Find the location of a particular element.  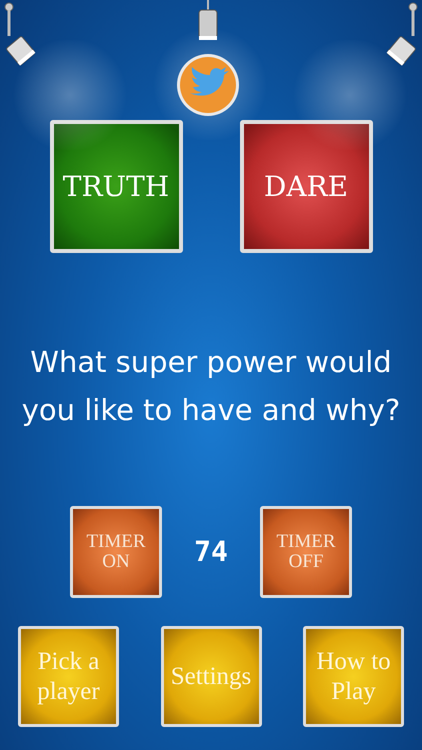

timer-on-button: TIMER ON is located at coordinates (116, 552).